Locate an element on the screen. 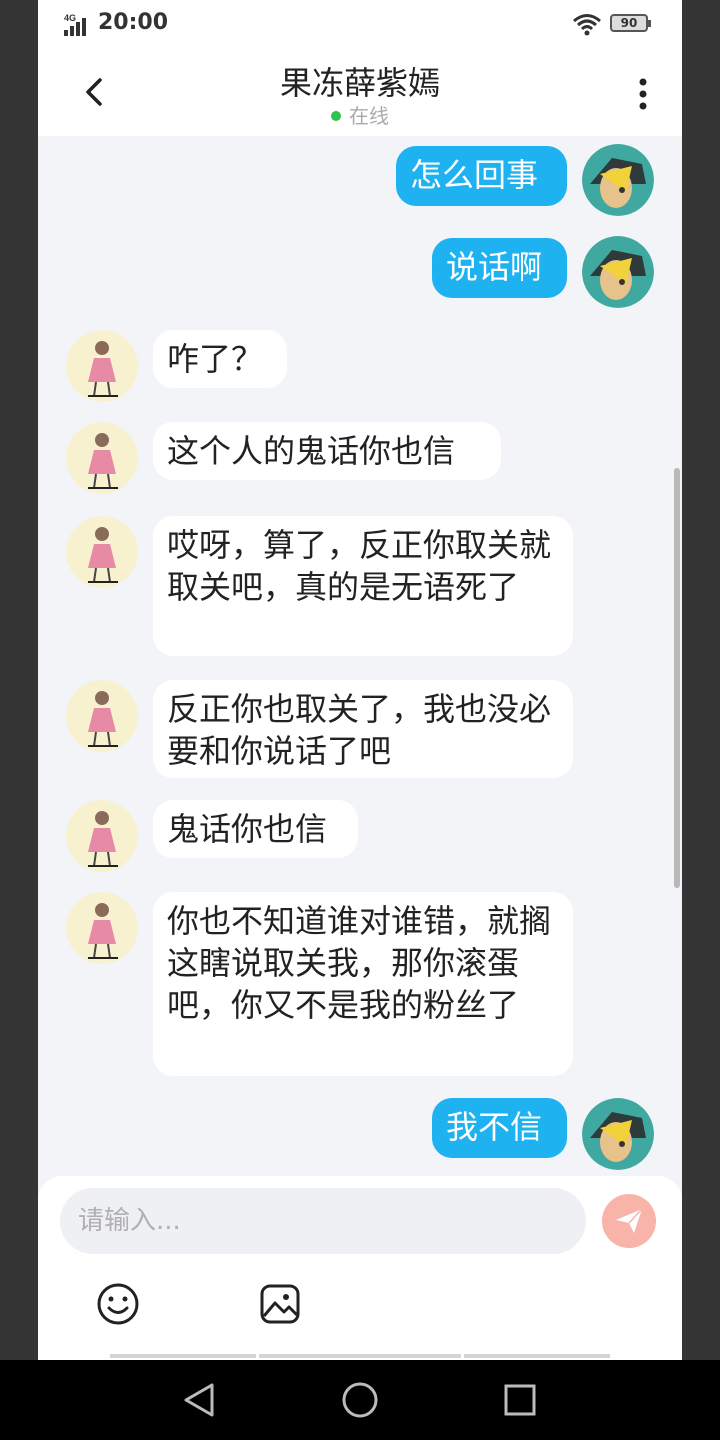 This screenshot has height=1440, width=720. message-bubble-sent: 我不信 is located at coordinates (499, 1128).